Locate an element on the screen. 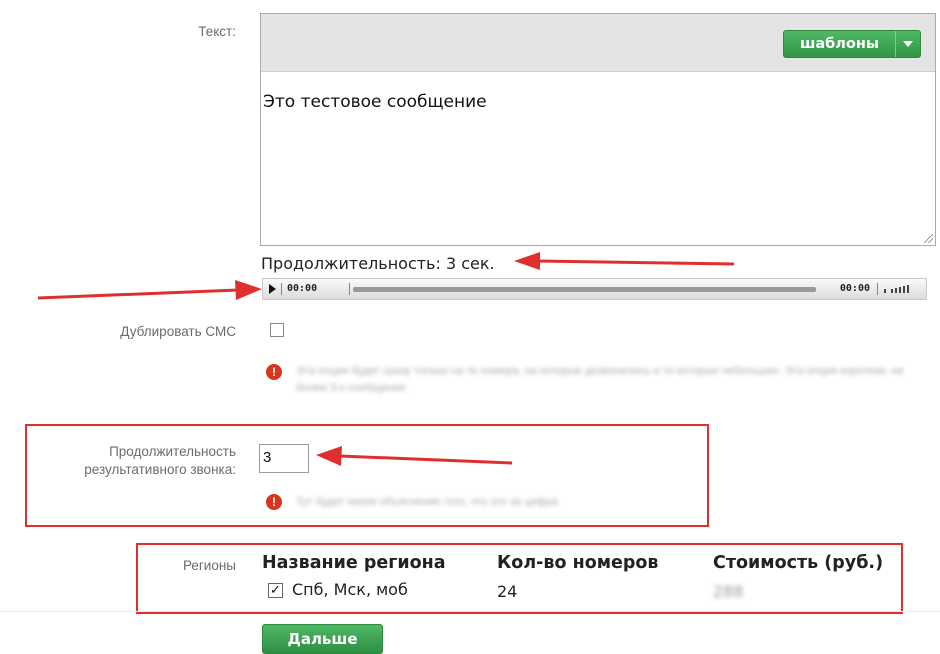  result-call-label-line2: результативного звонка: is located at coordinates (160, 469).